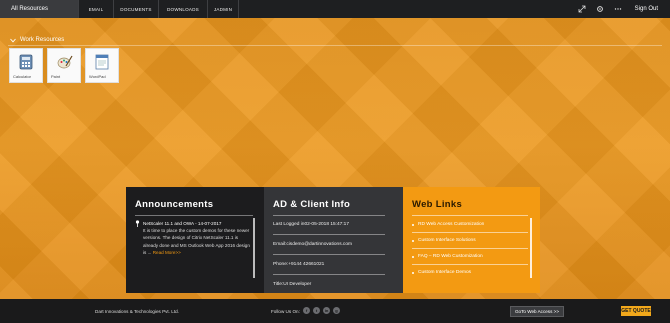 This screenshot has height=323, width=670. Describe the element at coordinates (135, 9) in the screenshot. I see `nav-documents: DOCUMENTS` at that location.